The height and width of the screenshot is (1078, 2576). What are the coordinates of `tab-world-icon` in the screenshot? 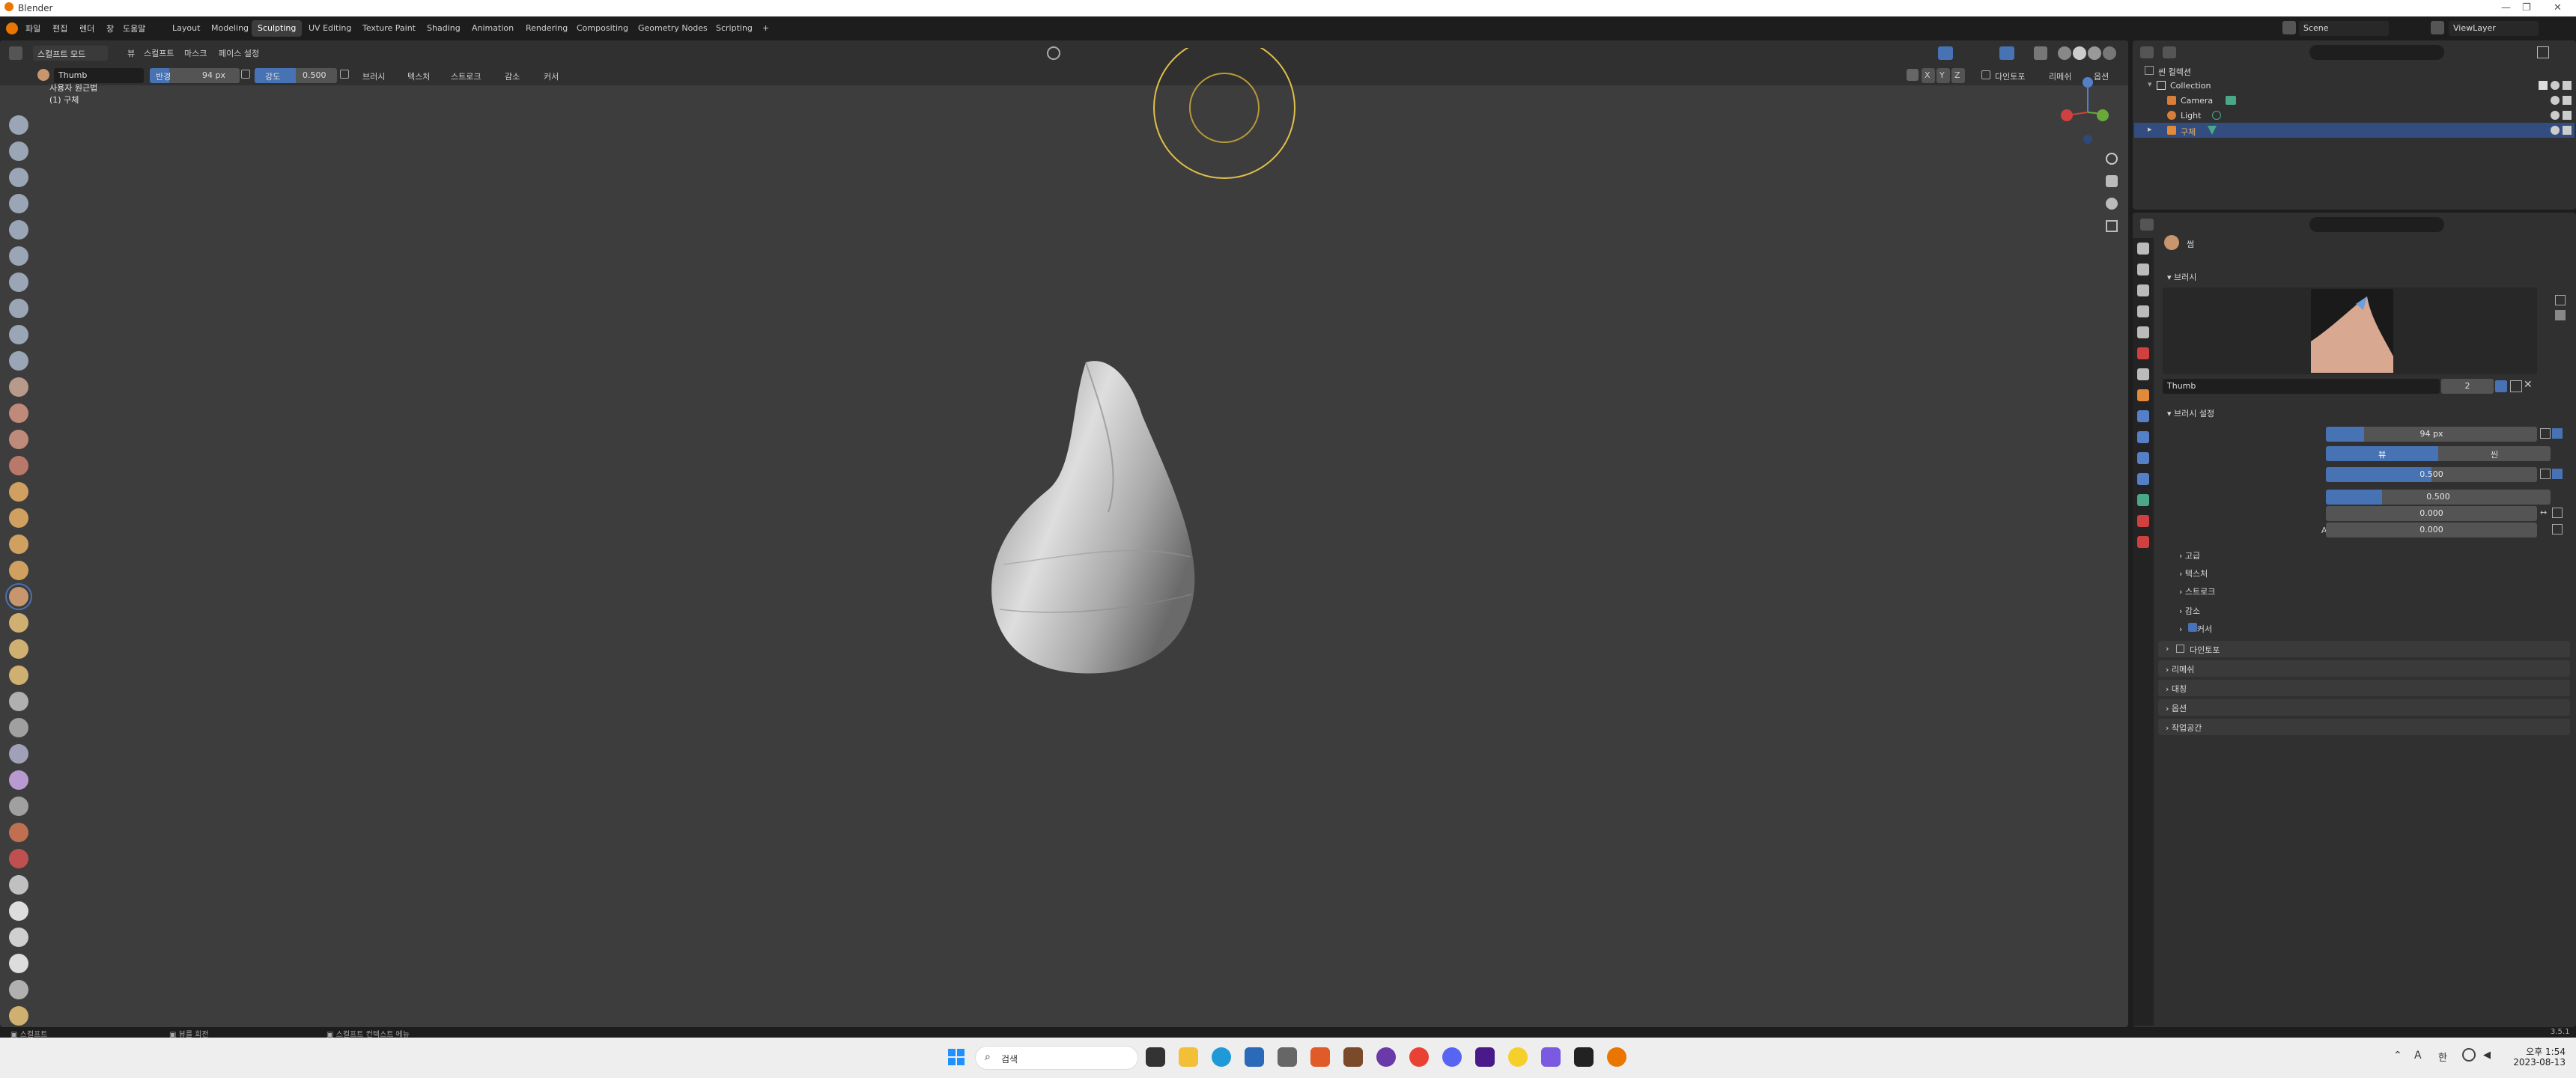 It's located at (2143, 353).